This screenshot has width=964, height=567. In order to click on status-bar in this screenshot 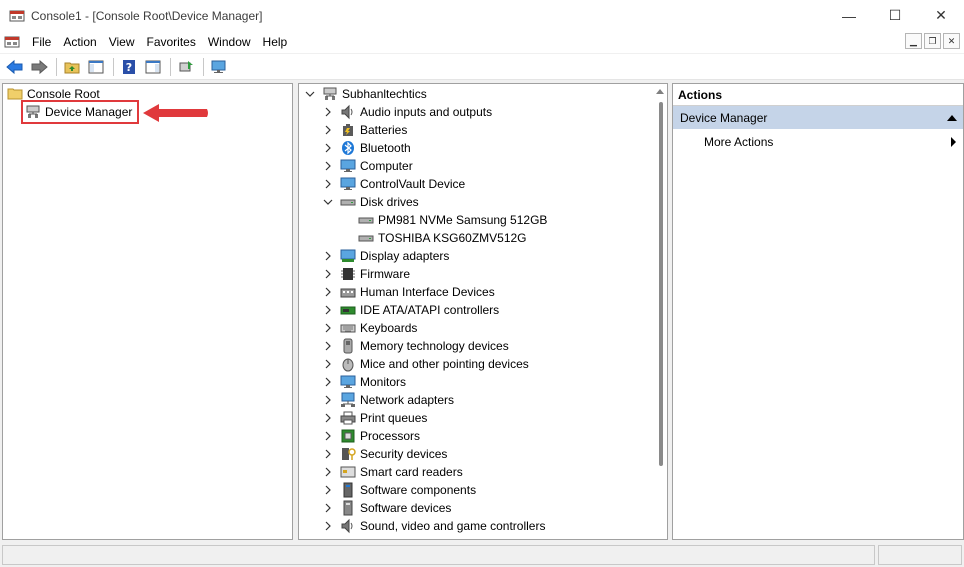, I will do `click(482, 555)`.